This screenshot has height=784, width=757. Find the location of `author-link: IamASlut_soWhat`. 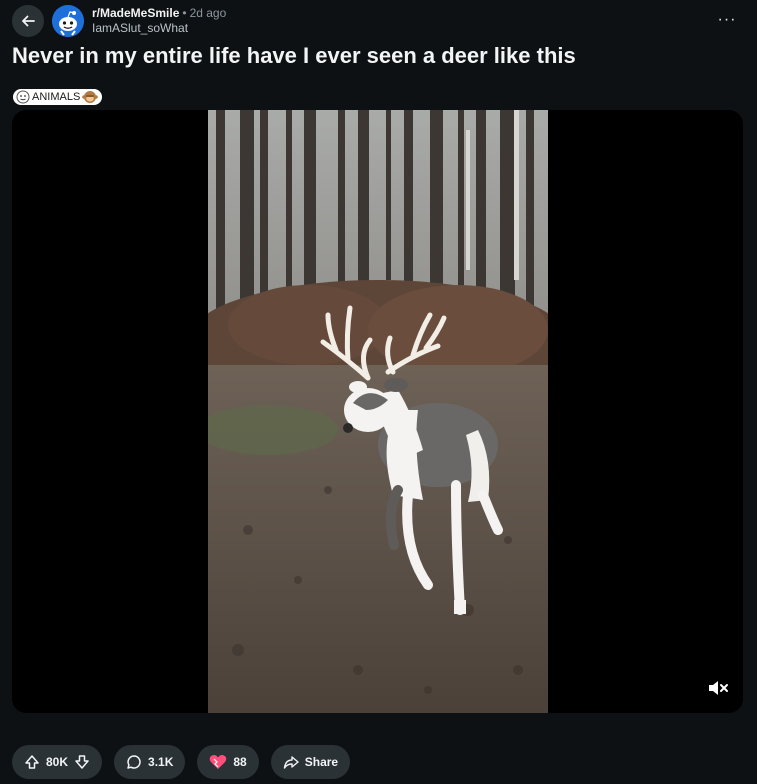

author-link: IamASlut_soWhat is located at coordinates (159, 28).